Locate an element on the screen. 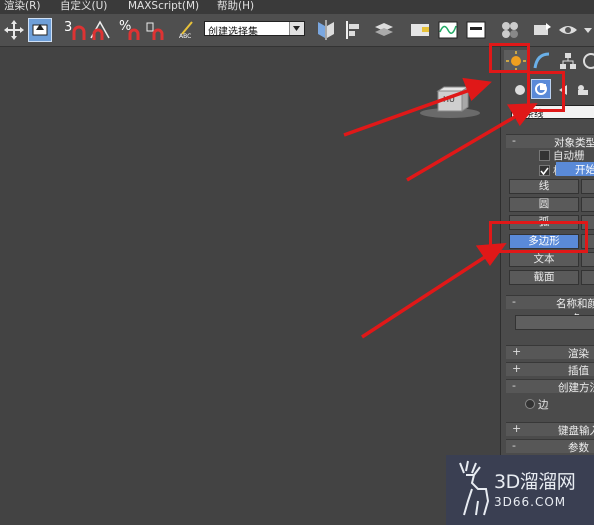 This screenshot has height=525, width=594. watermark-subtitle: 3D66.COM is located at coordinates (530, 502).